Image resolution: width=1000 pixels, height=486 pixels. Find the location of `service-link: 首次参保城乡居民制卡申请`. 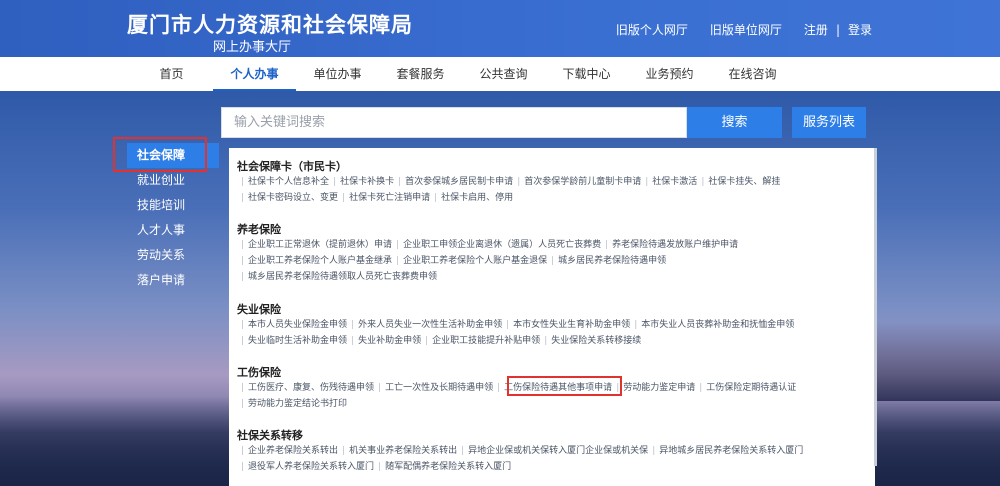

service-link: 首次参保城乡居民制卡申请 is located at coordinates (459, 182).